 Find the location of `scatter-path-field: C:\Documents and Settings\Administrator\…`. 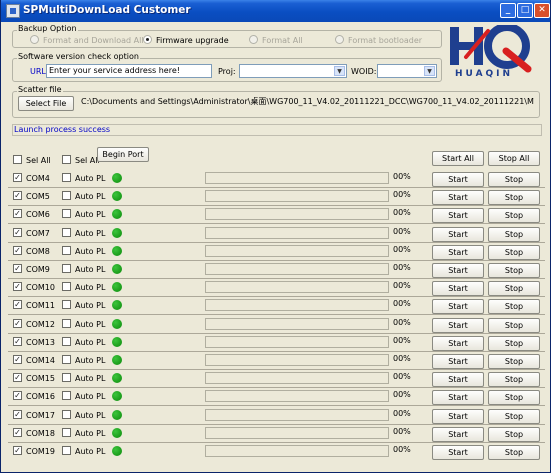

scatter-path-field: C:\Documents and Settings\Administrator\… is located at coordinates (306, 103).